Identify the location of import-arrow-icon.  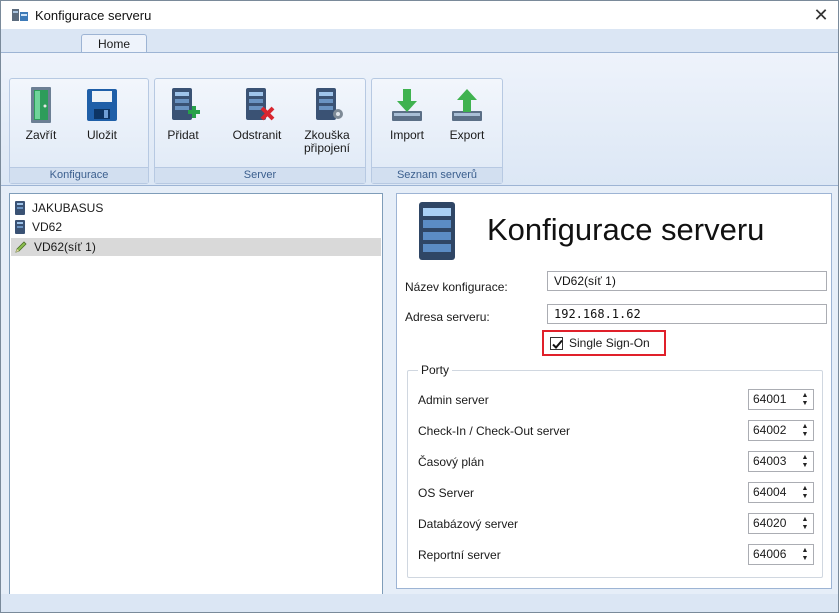
(407, 105).